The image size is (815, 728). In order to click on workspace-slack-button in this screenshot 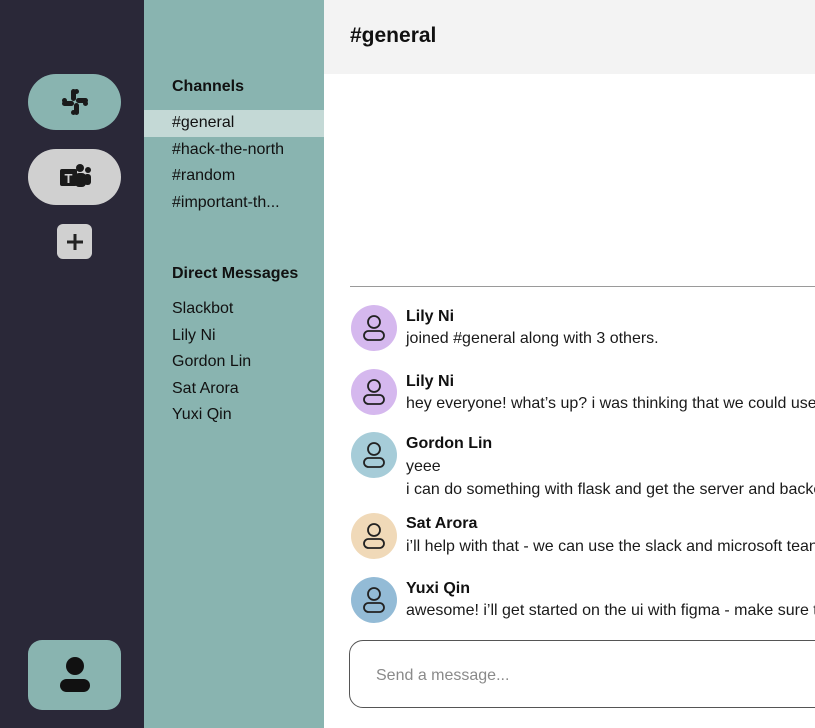, I will do `click(74, 102)`.